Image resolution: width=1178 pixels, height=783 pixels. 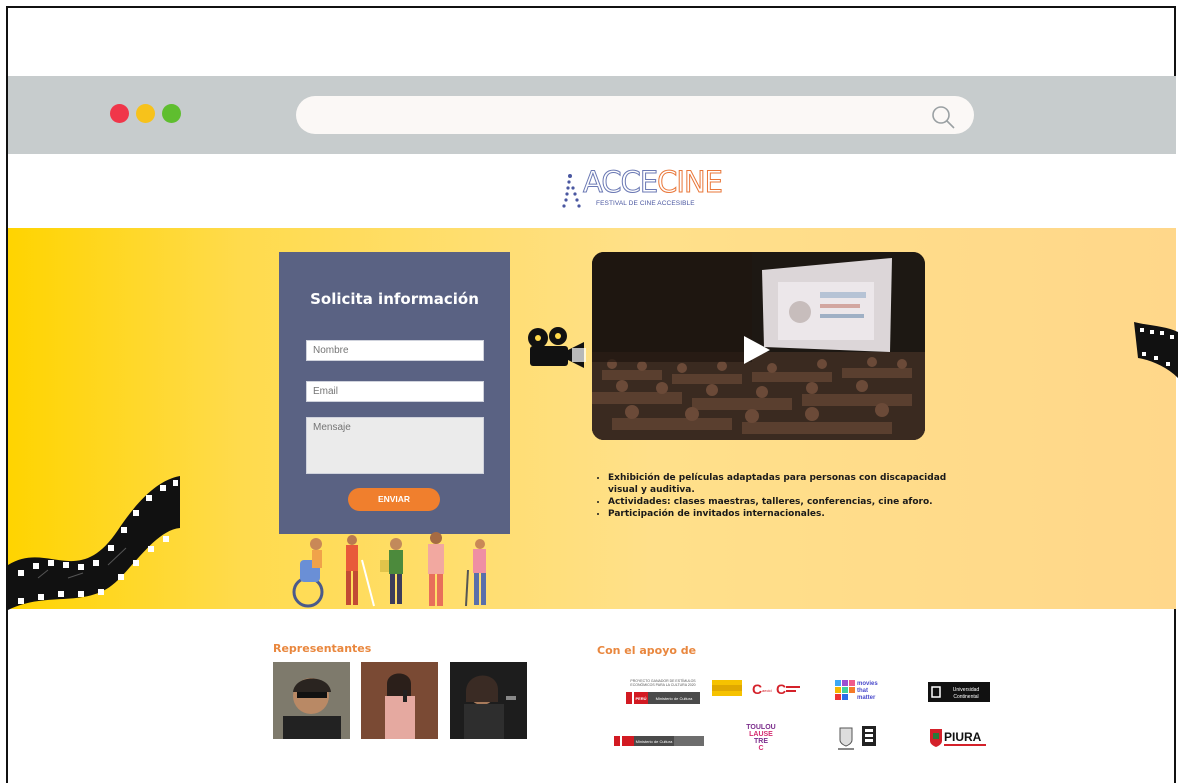 I want to click on municipalidad-logo, so click(x=859, y=738).